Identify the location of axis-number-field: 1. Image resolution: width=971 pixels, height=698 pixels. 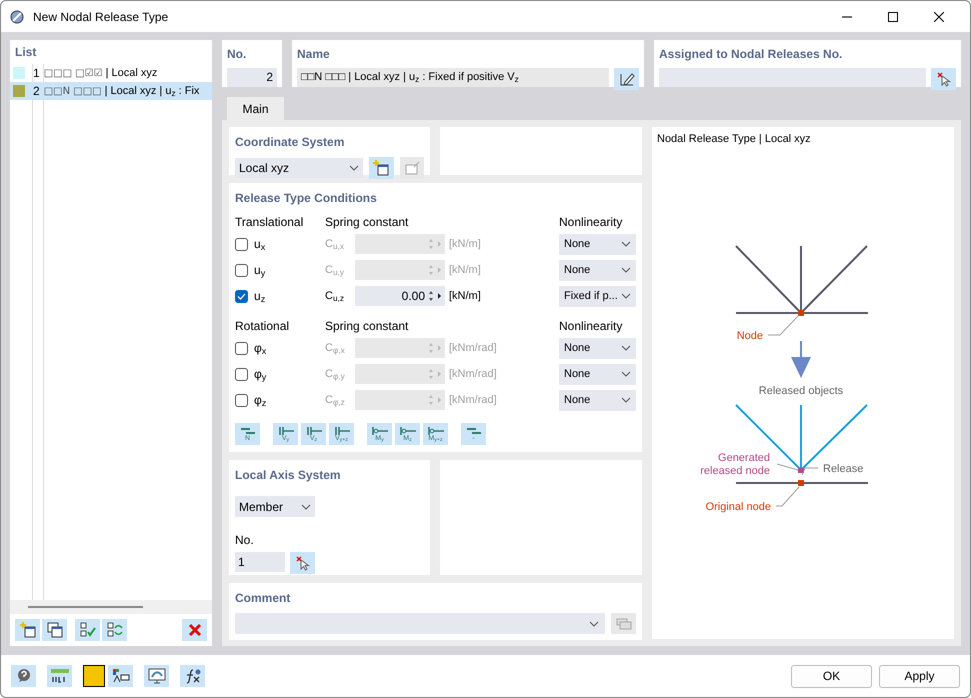
(260, 562).